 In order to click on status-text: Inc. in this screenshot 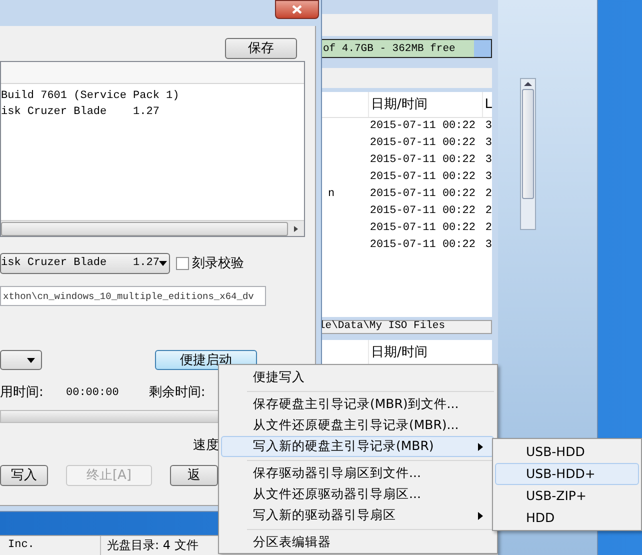, I will do `click(22, 546)`.